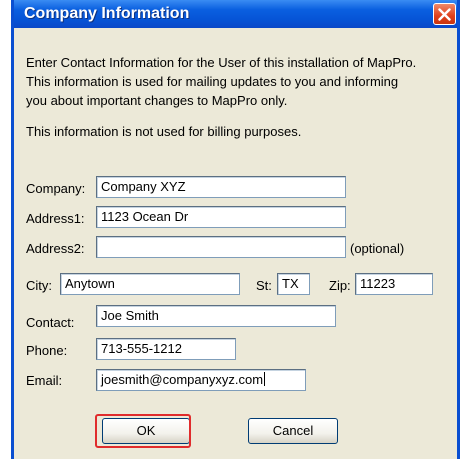 The height and width of the screenshot is (459, 464). I want to click on phone-field: 713-555-1212, so click(166, 349).